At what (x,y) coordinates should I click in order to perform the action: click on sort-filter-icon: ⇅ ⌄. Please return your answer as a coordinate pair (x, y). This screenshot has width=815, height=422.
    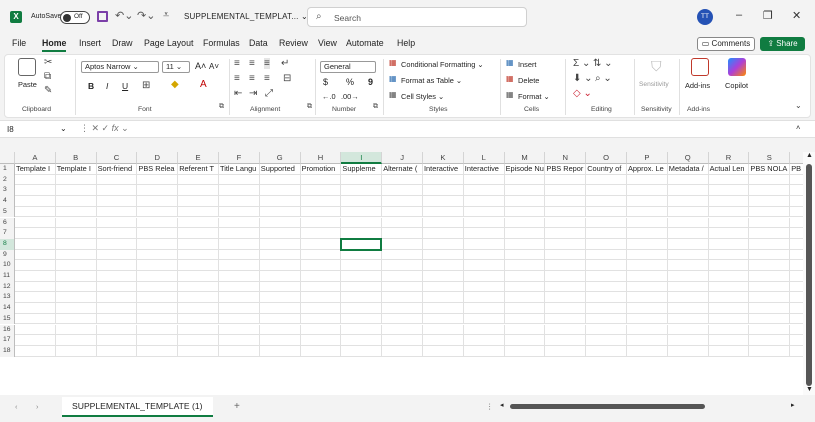
    Looking at the image, I should click on (603, 63).